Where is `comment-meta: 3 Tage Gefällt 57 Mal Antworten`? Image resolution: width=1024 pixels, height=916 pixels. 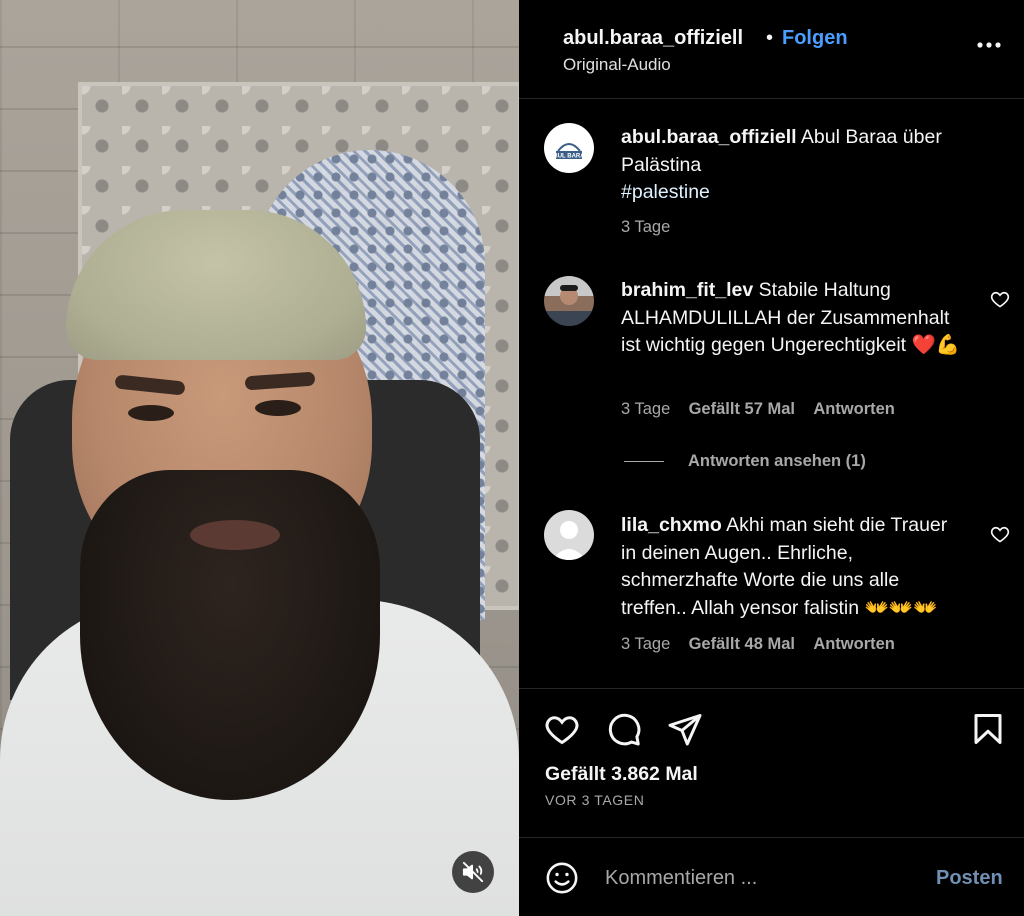 comment-meta: 3 Tage Gefällt 57 Mal Antworten is located at coordinates (758, 409).